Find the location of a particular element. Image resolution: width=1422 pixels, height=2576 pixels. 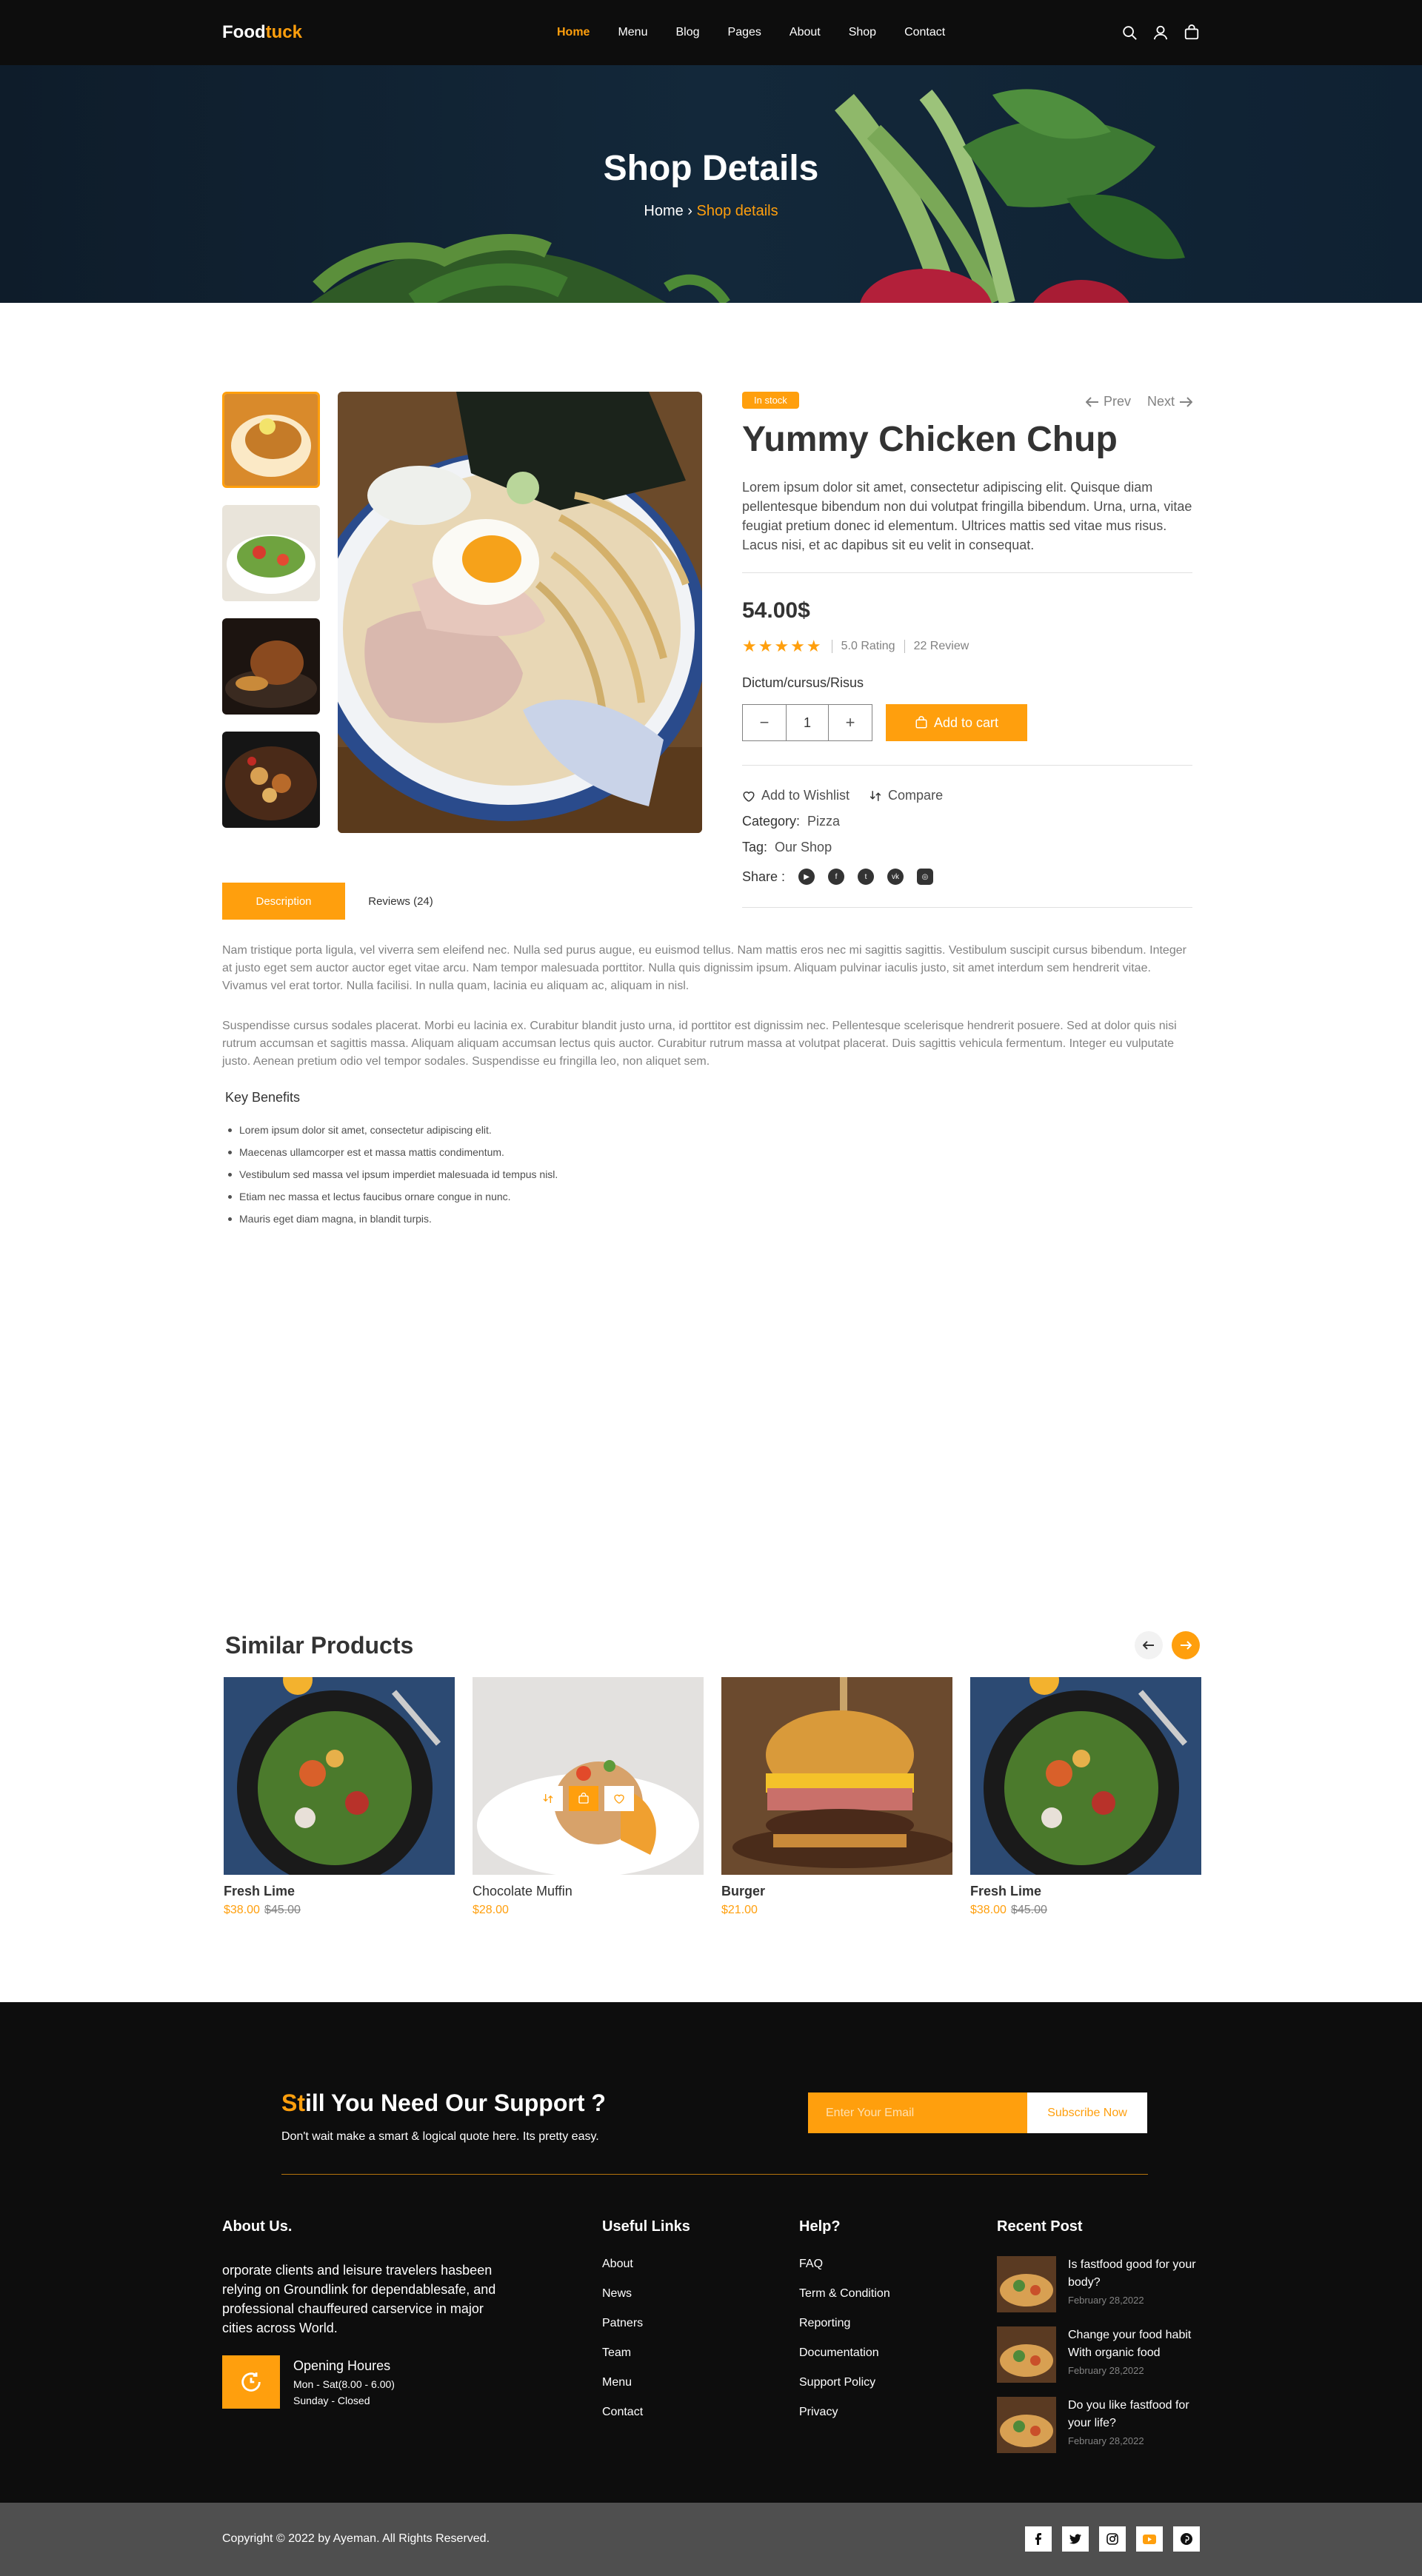

carousel-next-button is located at coordinates (1186, 1645).